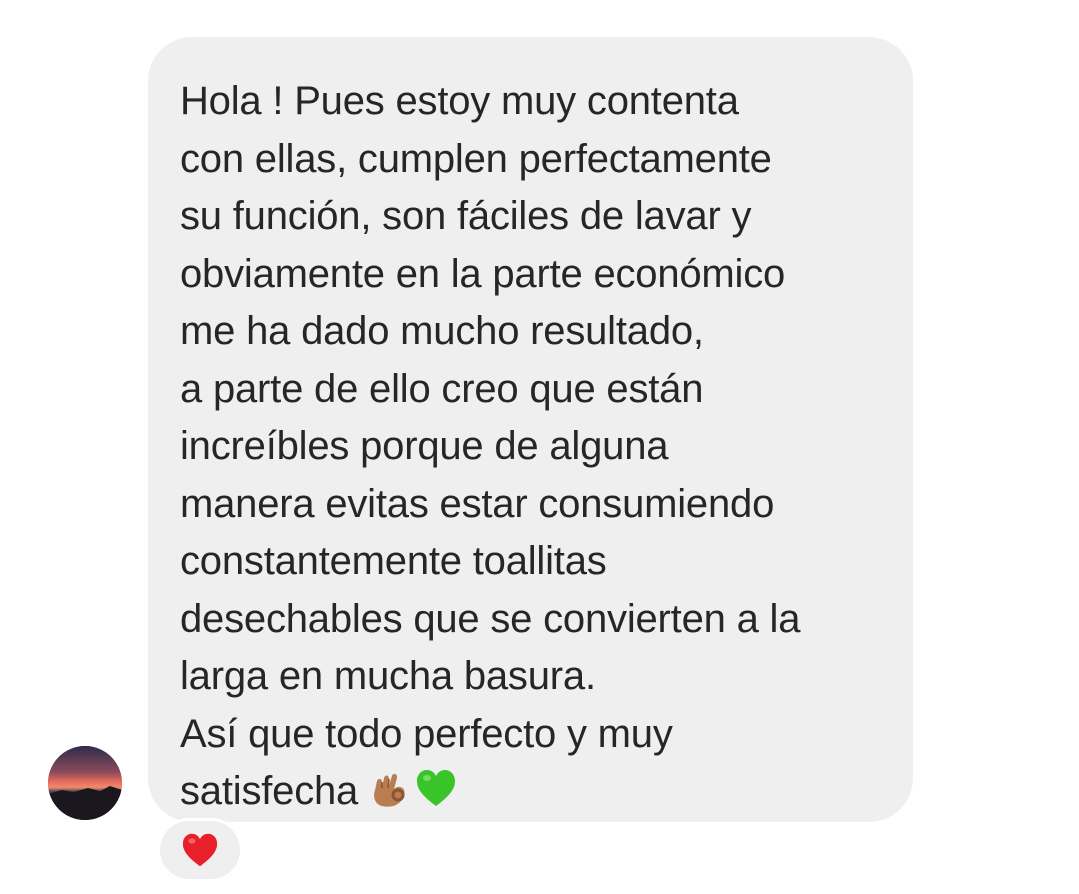 The width and height of the screenshot is (1079, 894). I want to click on message-line: a parte de ello creo que están, so click(442, 388).